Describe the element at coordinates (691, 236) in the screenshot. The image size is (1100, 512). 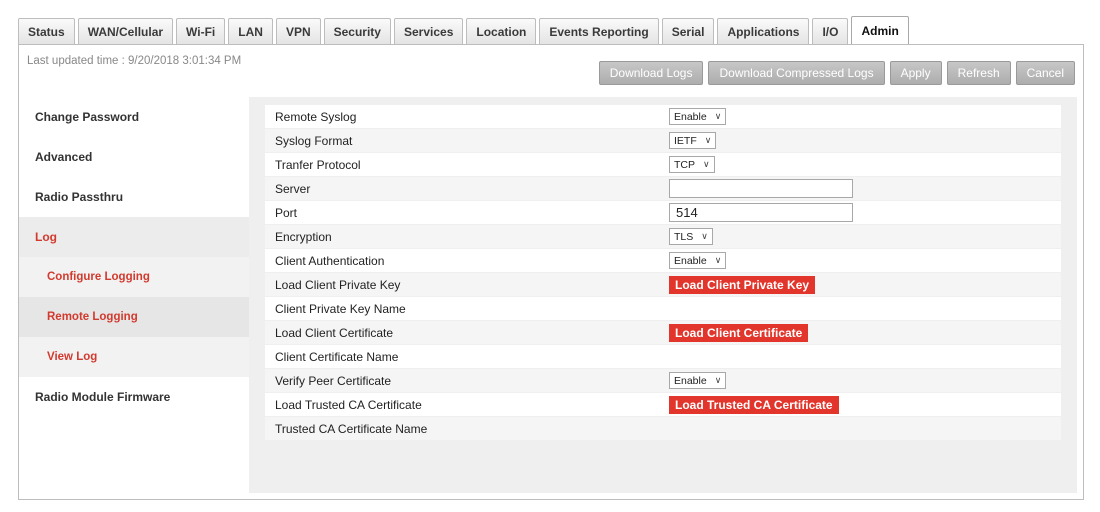
I see `encryption-select: TLS ∨` at that location.